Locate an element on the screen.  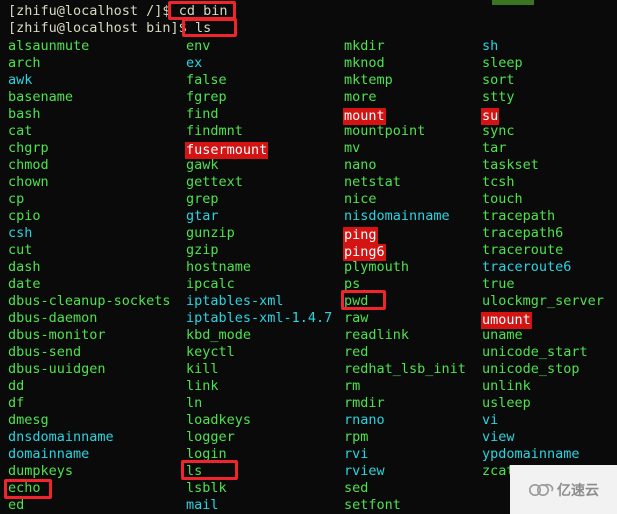
listing-entry-label: usleep is located at coordinates (506, 403).